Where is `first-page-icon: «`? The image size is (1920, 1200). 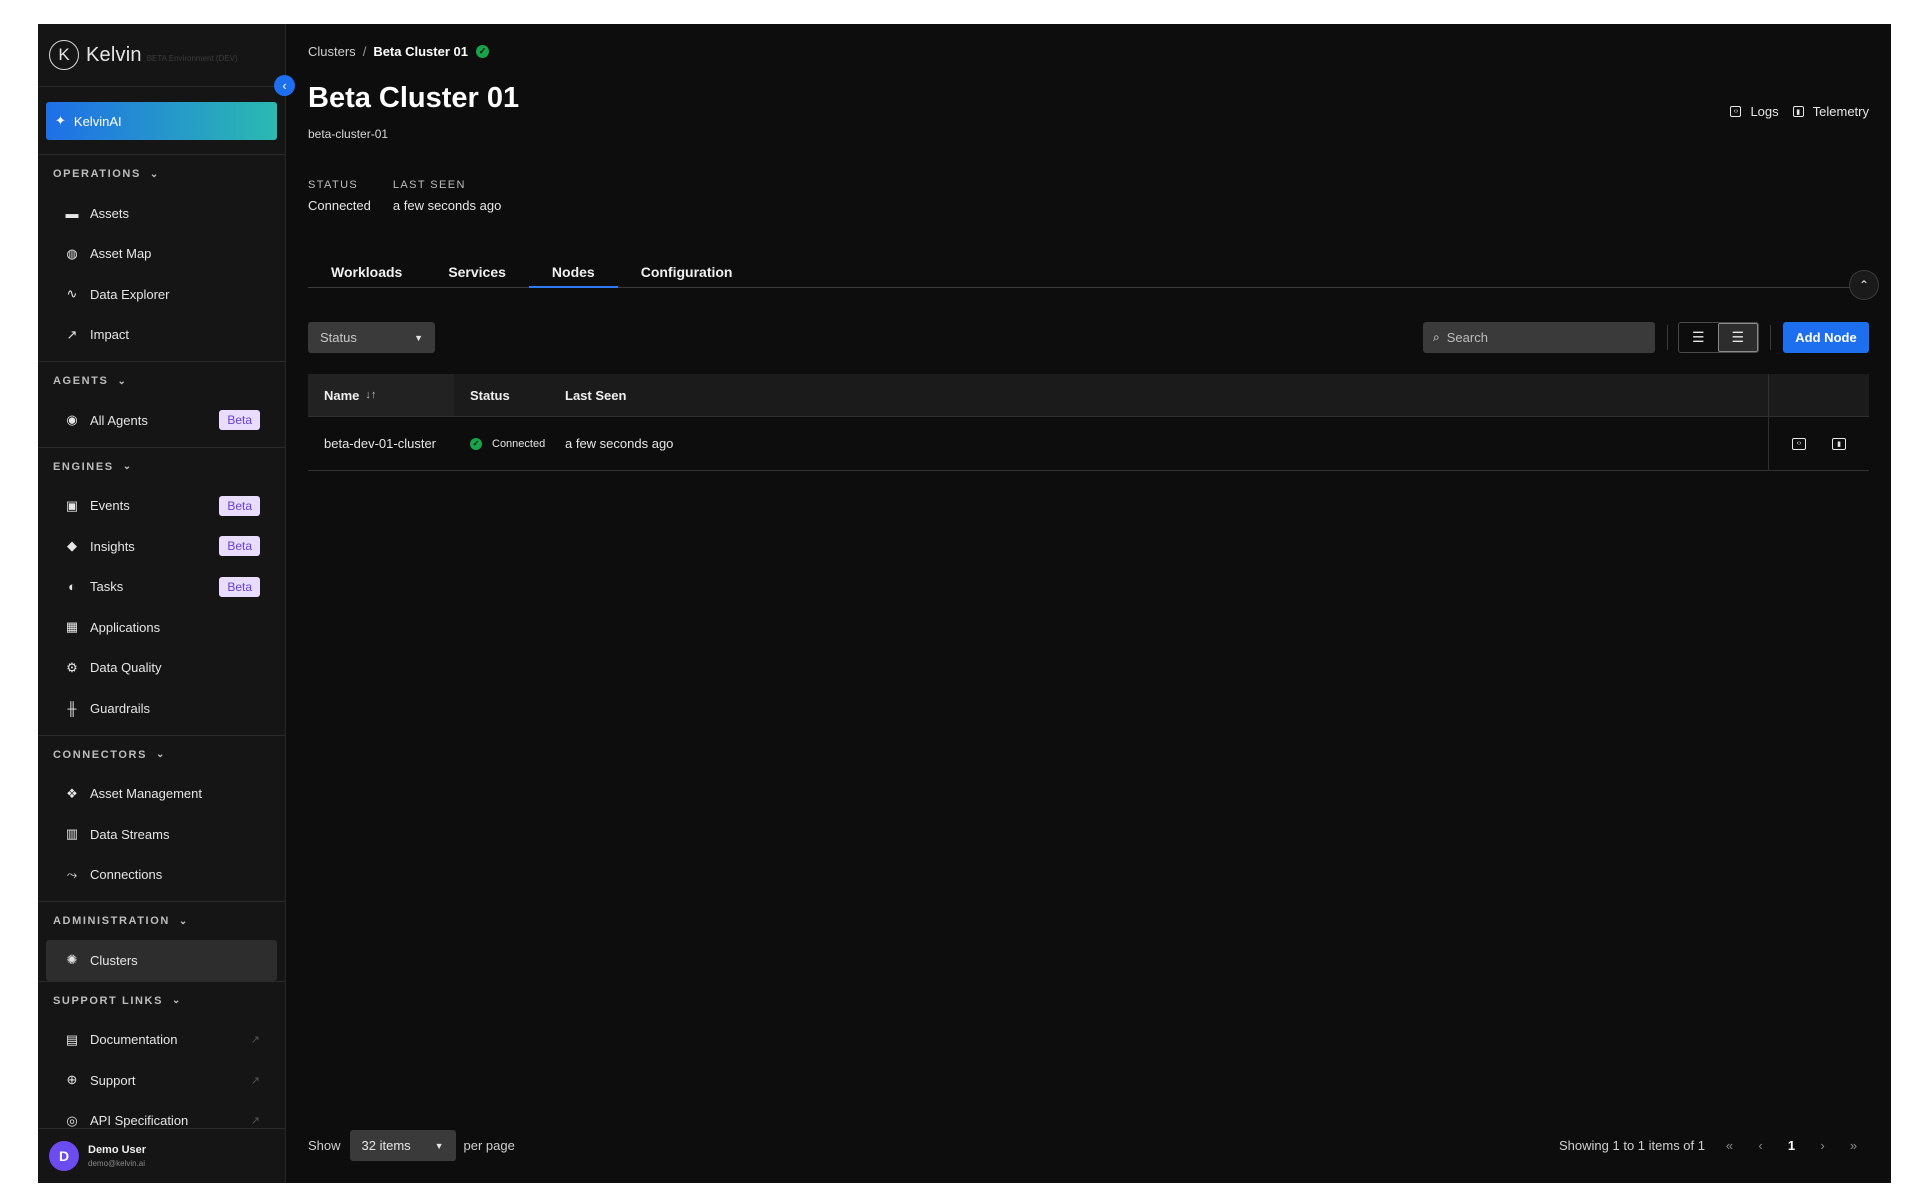
first-page-icon: « is located at coordinates (1729, 1145).